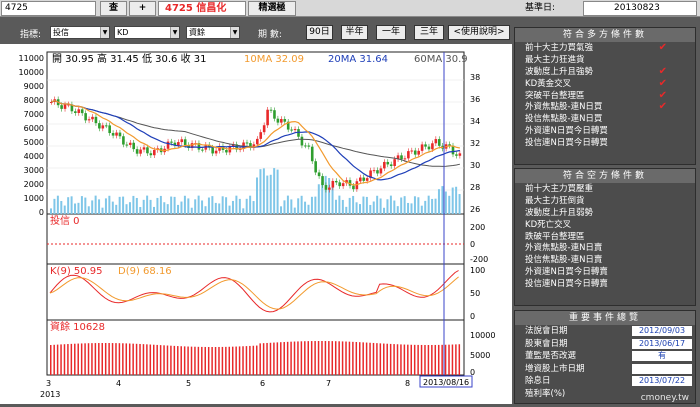 The height and width of the screenshot is (407, 700). What do you see at coordinates (429, 32) in the screenshot?
I see `period-three-year-button: 三年` at bounding box center [429, 32].